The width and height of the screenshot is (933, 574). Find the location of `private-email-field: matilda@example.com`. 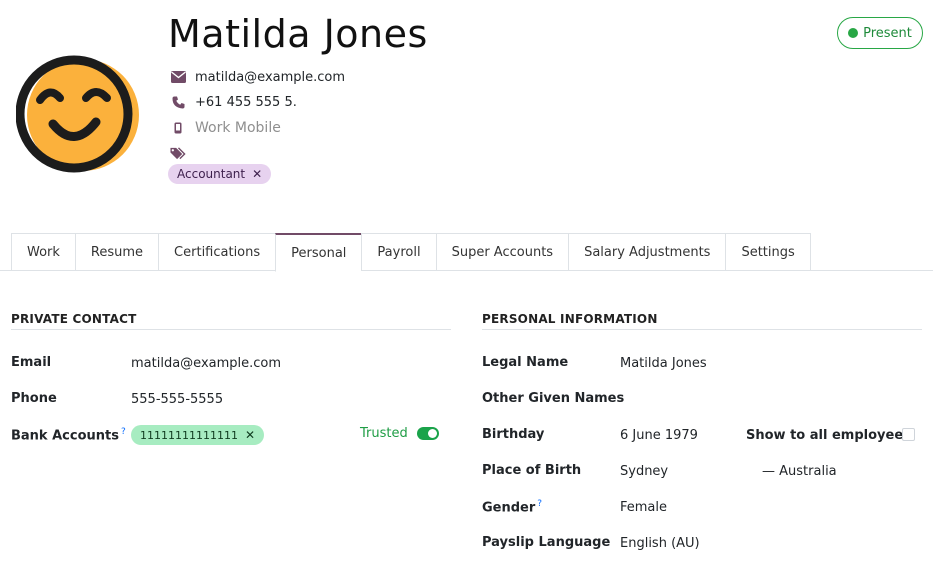

private-email-field: matilda@example.com is located at coordinates (206, 363).